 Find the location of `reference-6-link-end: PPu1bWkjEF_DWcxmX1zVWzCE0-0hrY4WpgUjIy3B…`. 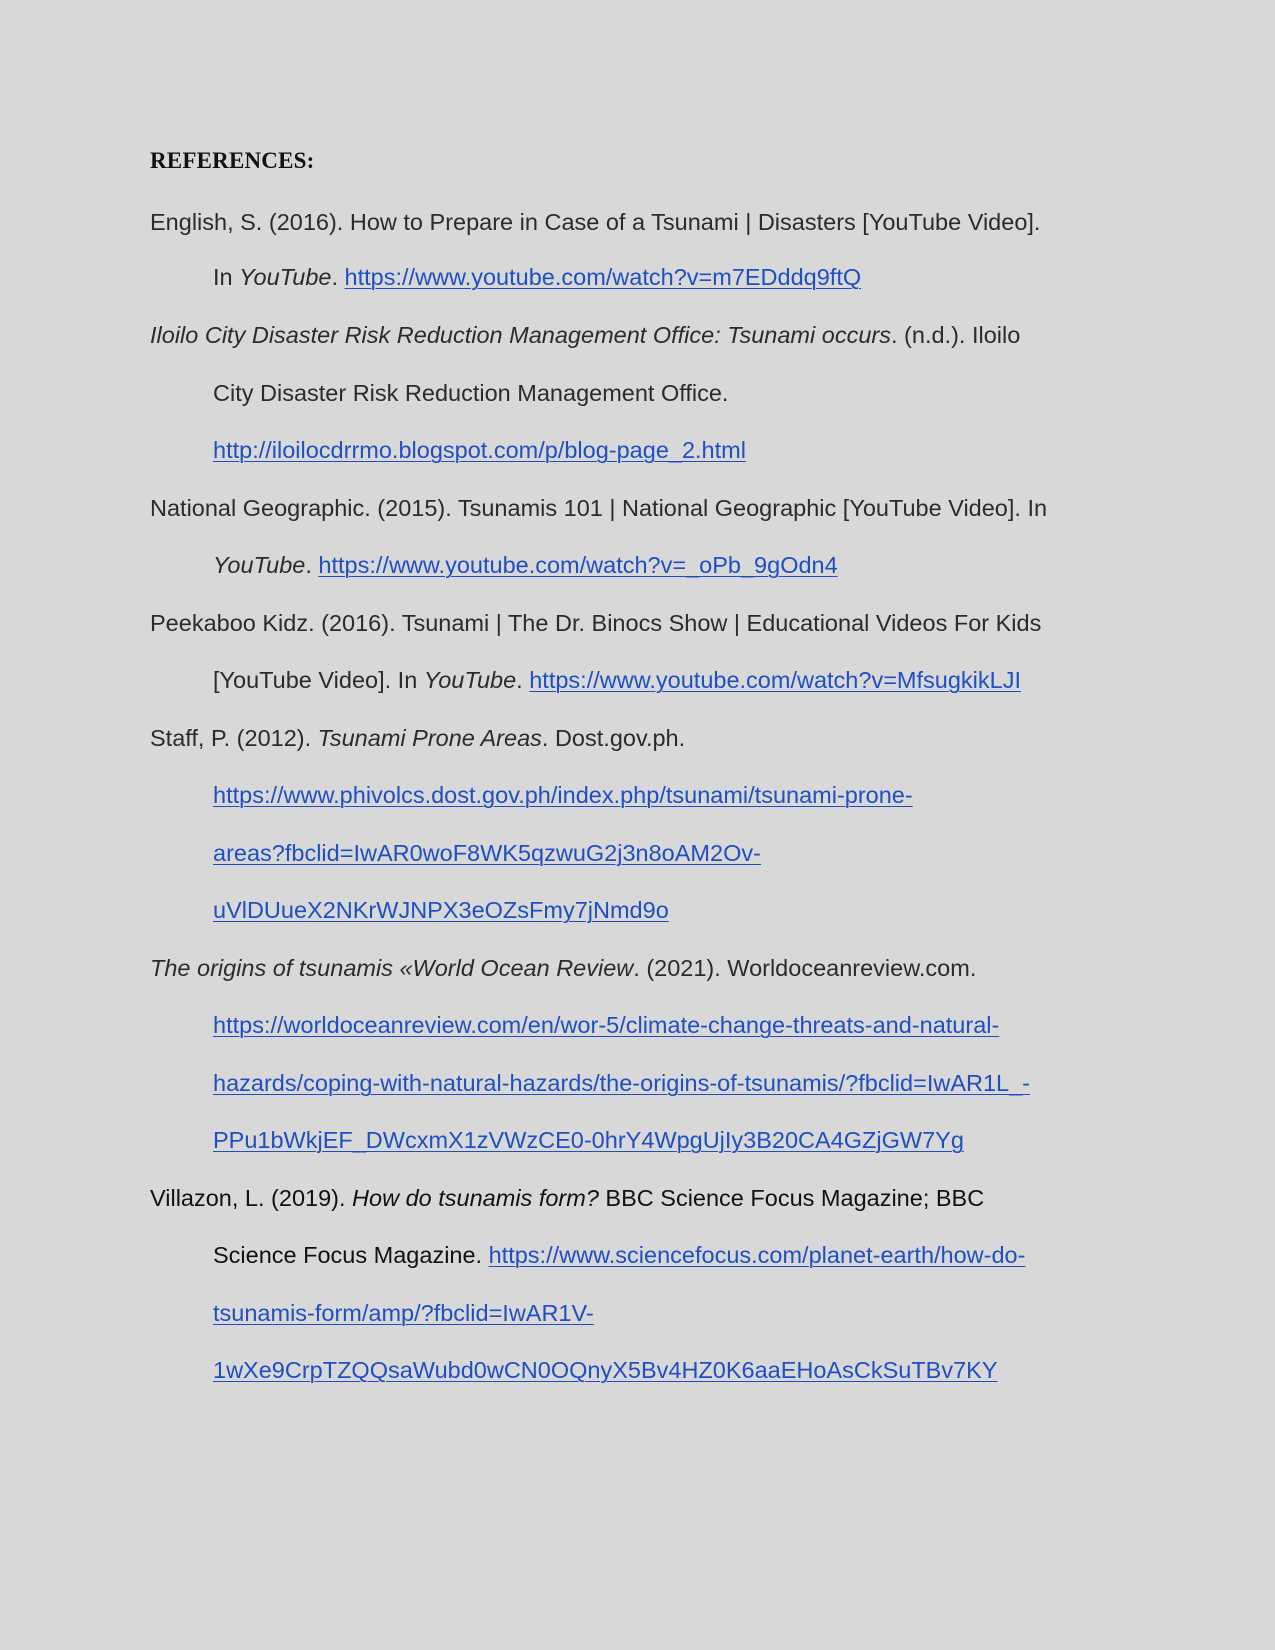

reference-6-link-end: PPu1bWkjEF_DWcxmX1zVWzCE0-0hrY4WpgUjIy3B… is located at coordinates (588, 1140).